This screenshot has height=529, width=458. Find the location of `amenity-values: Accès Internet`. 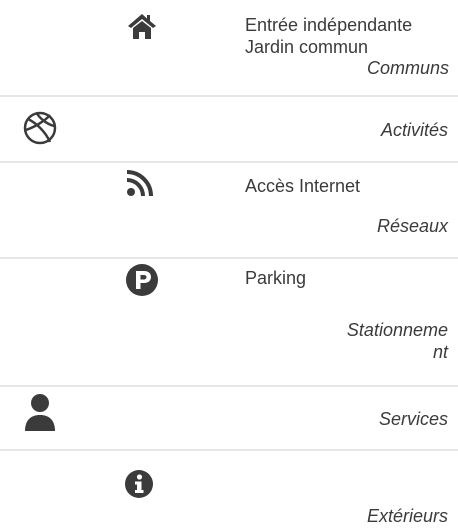

amenity-values: Accès Internet is located at coordinates (302, 186).